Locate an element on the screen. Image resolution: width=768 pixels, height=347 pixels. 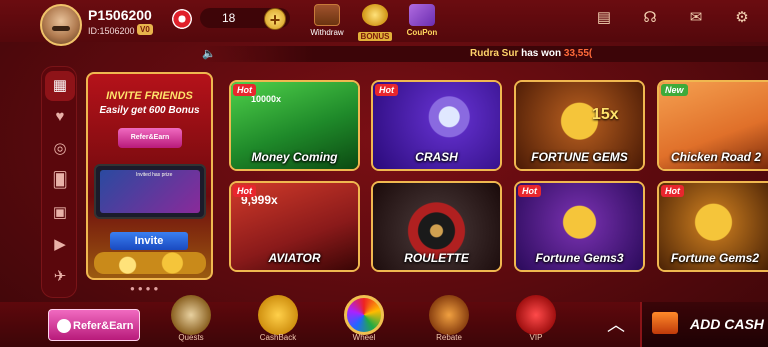
game-card-roulette: ROULETTE is located at coordinates (436, 226).